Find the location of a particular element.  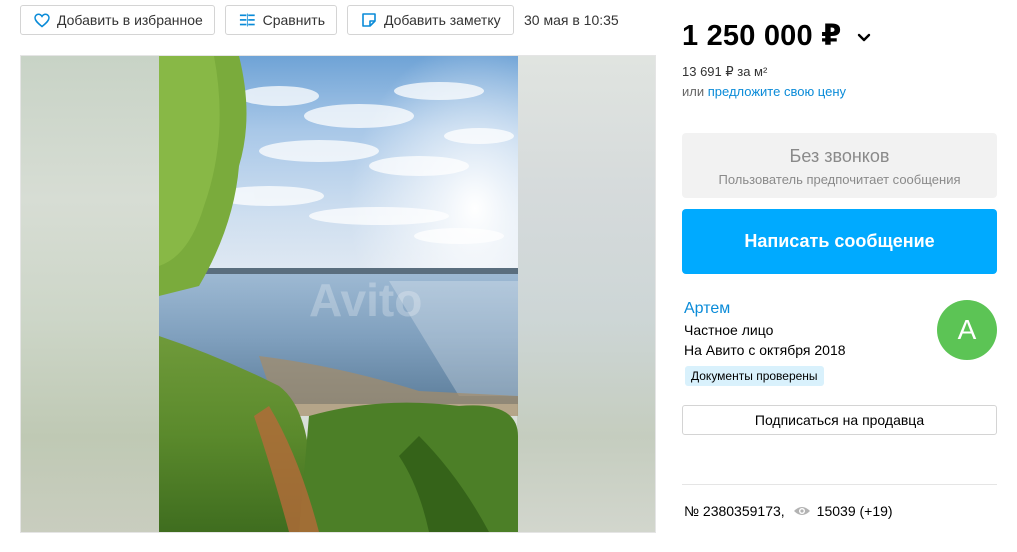

heart-icon is located at coordinates (42, 20).